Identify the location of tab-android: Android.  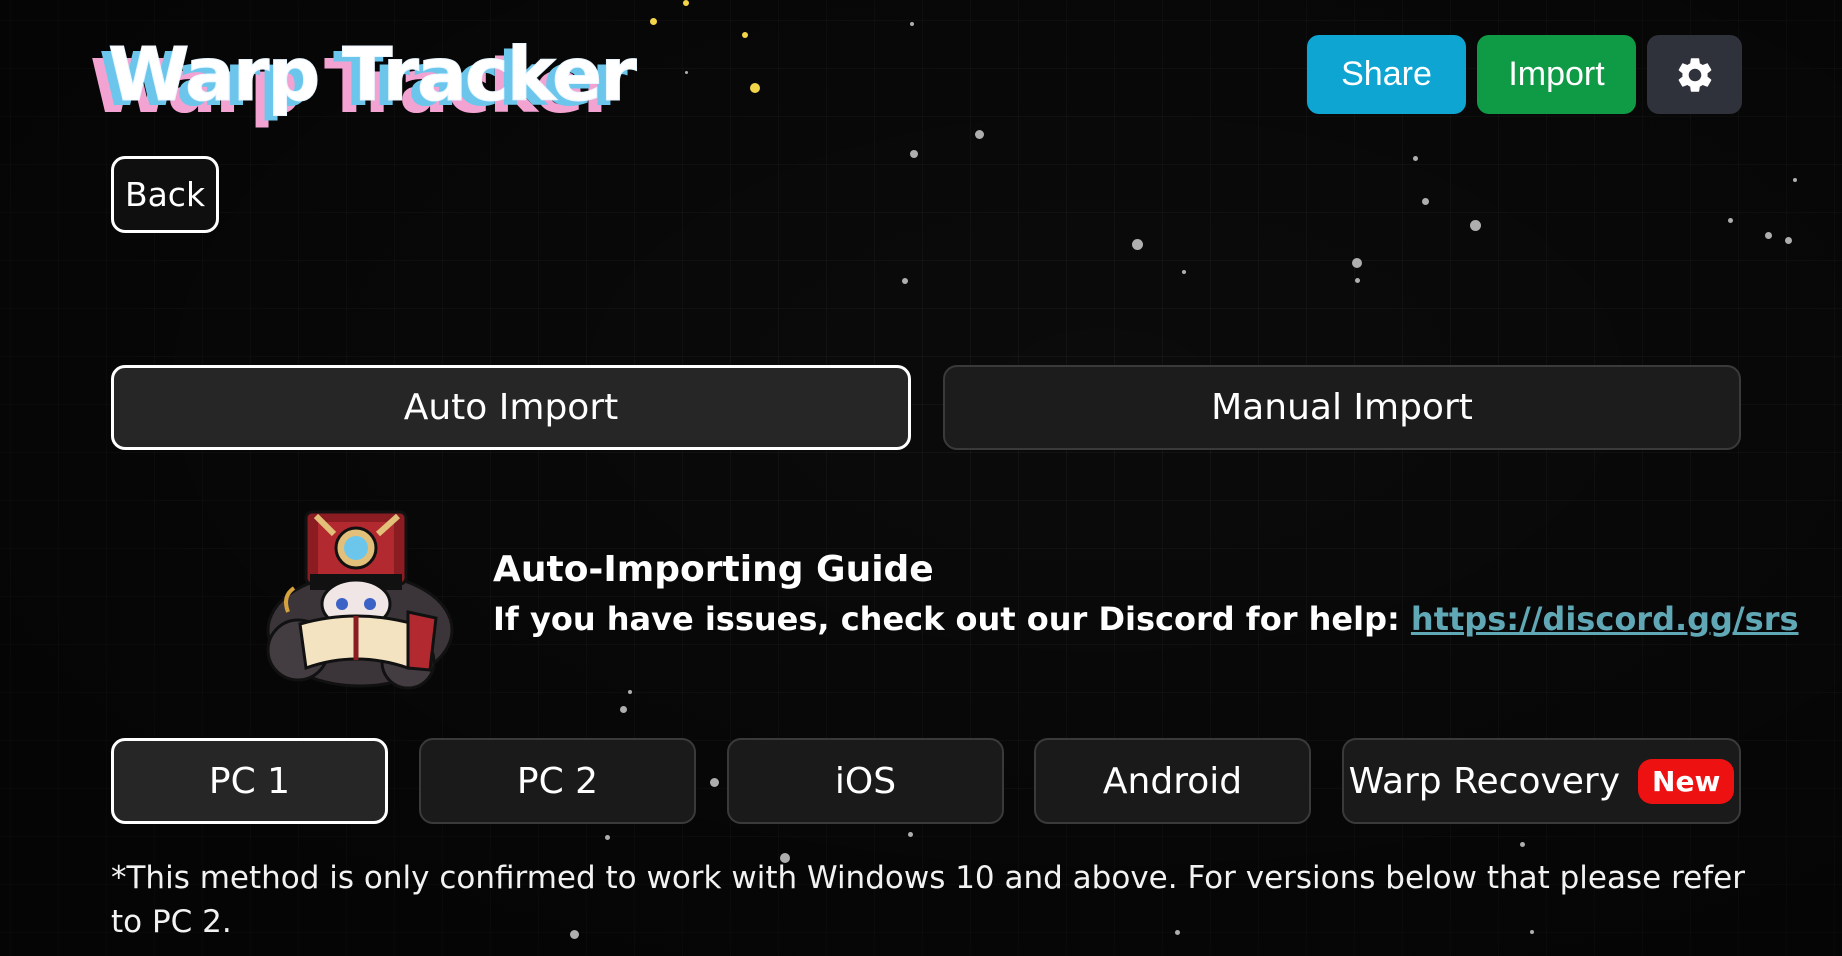
(1172, 781).